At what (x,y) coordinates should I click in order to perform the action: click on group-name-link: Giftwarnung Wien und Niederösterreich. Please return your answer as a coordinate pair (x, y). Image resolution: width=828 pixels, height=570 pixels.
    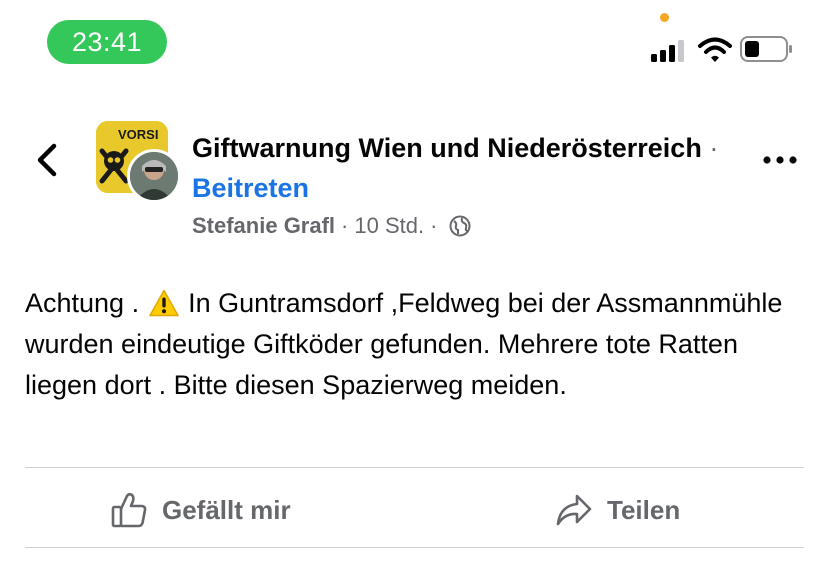
    Looking at the image, I should click on (447, 148).